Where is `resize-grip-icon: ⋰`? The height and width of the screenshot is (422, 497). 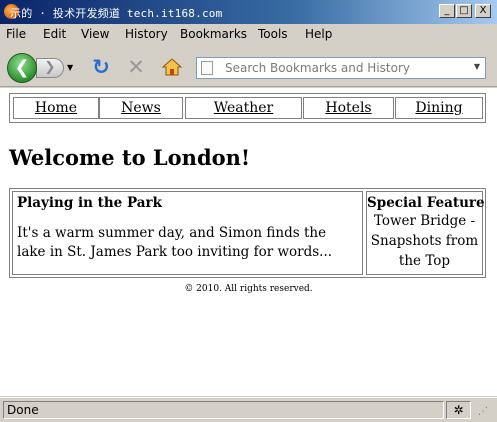
resize-grip-icon: ⋰ is located at coordinates (486, 412).